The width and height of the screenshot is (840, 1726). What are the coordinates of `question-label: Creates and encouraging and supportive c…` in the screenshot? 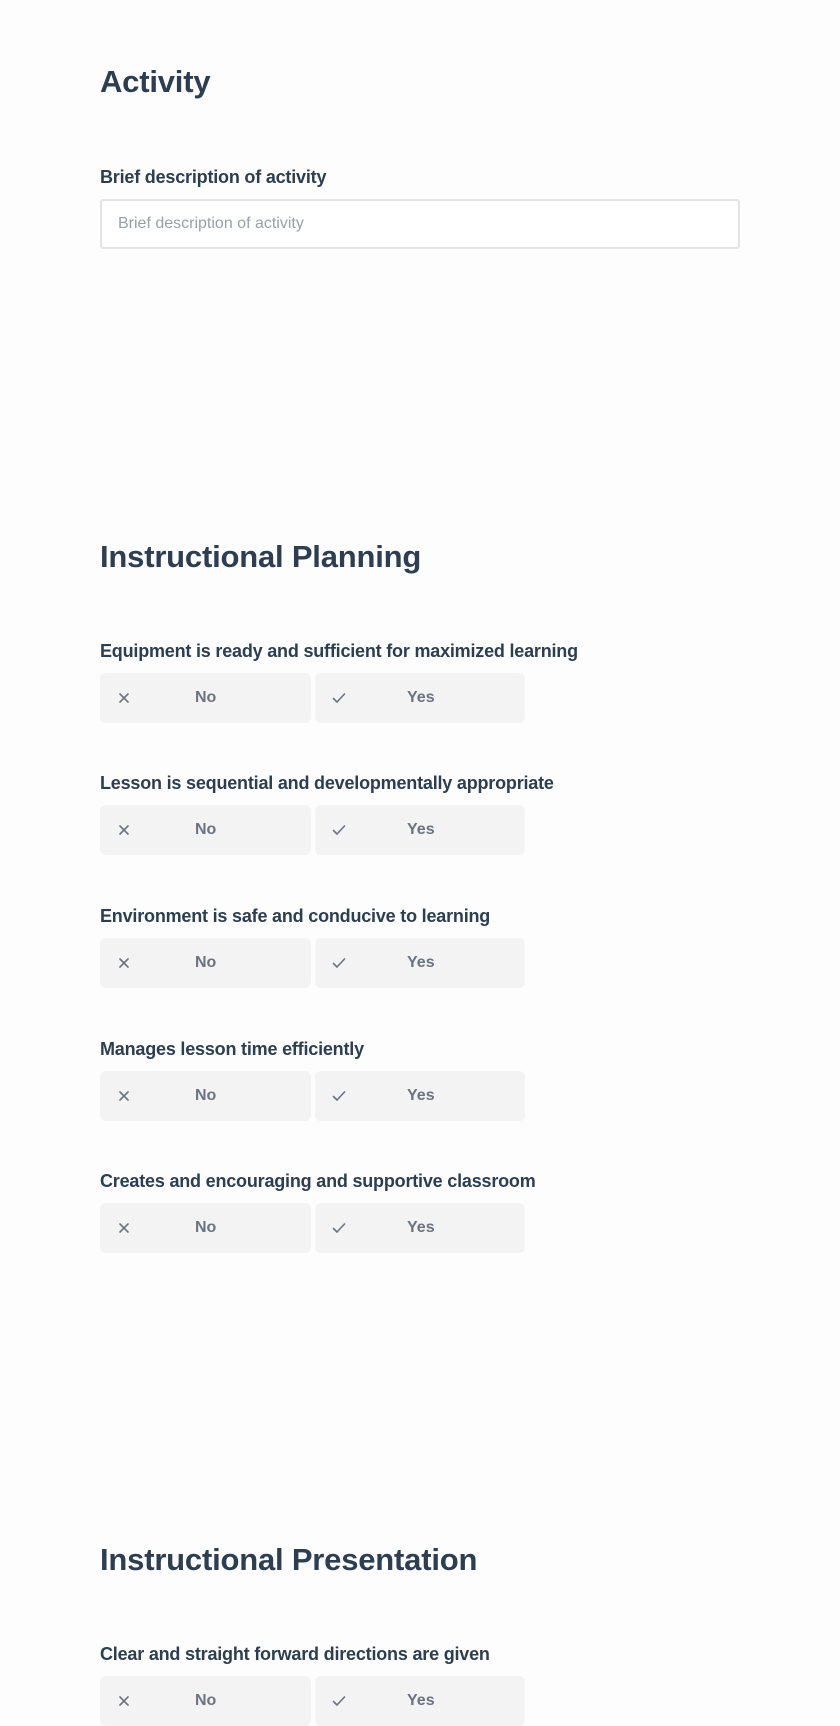 It's located at (318, 1181).